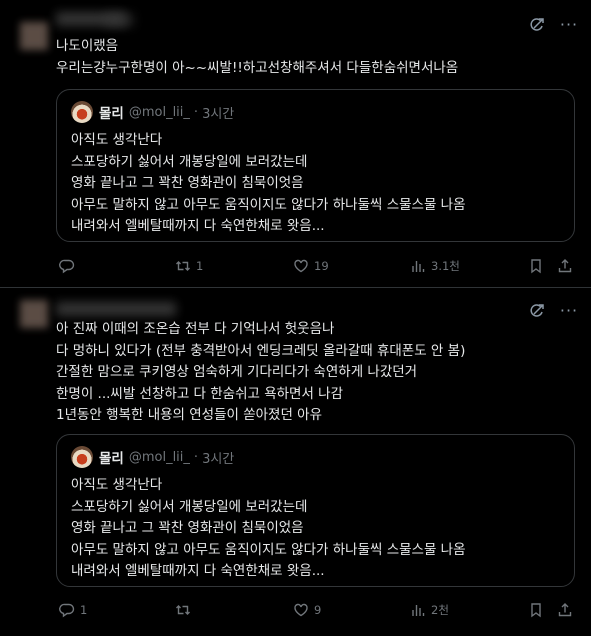 This screenshot has width=591, height=636. I want to click on views-count: 2천, so click(440, 610).